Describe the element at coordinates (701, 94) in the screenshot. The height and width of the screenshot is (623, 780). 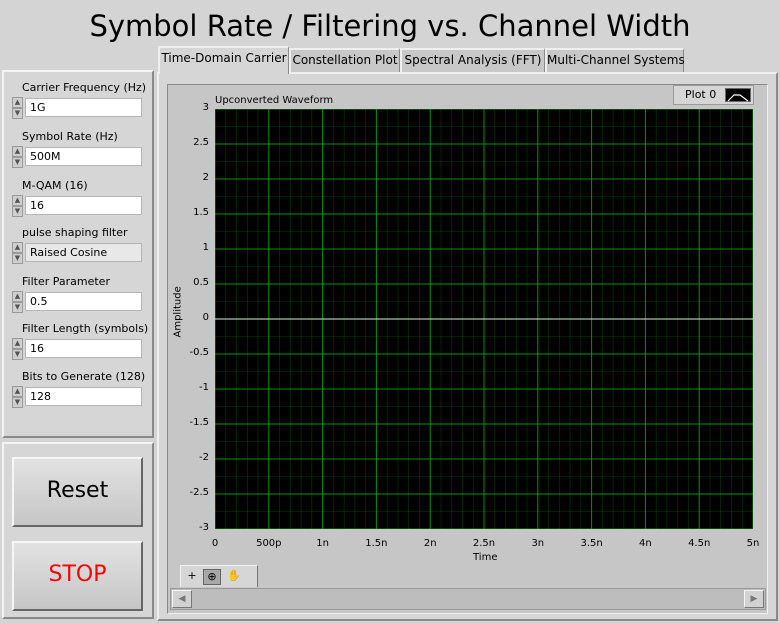
I see `legend-label: Plot 0` at that location.